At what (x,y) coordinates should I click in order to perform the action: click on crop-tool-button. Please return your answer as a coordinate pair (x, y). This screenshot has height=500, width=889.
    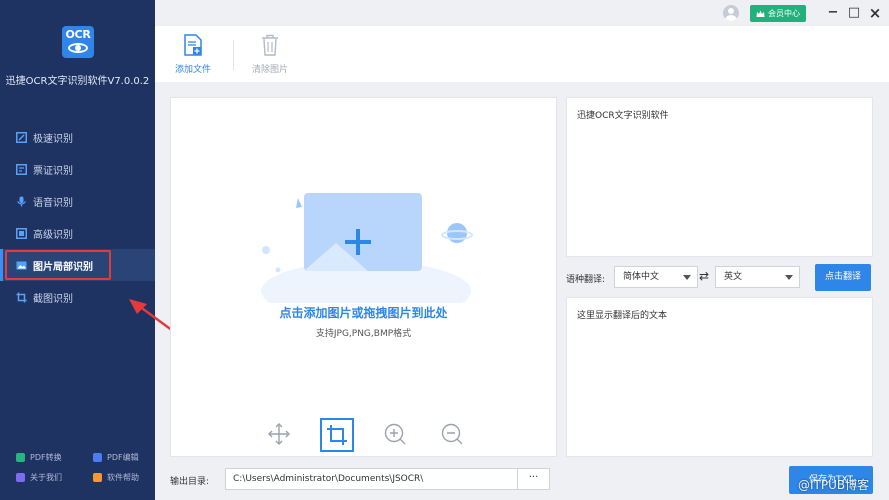
    Looking at the image, I should click on (337, 435).